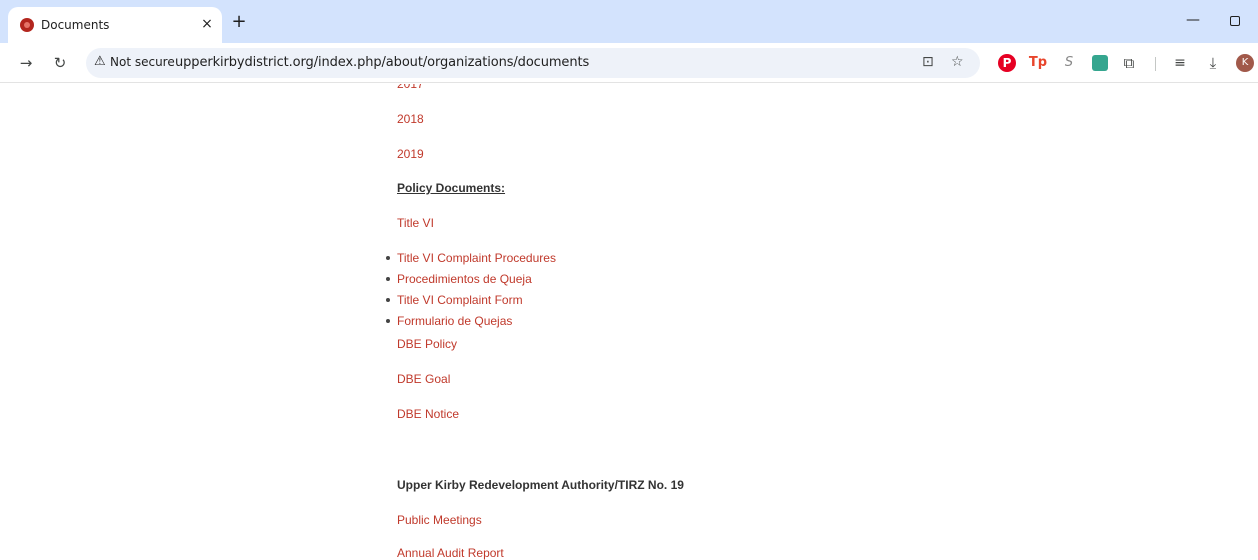 Image resolution: width=1258 pixels, height=560 pixels. I want to click on minimize-button: —, so click(1193, 20).